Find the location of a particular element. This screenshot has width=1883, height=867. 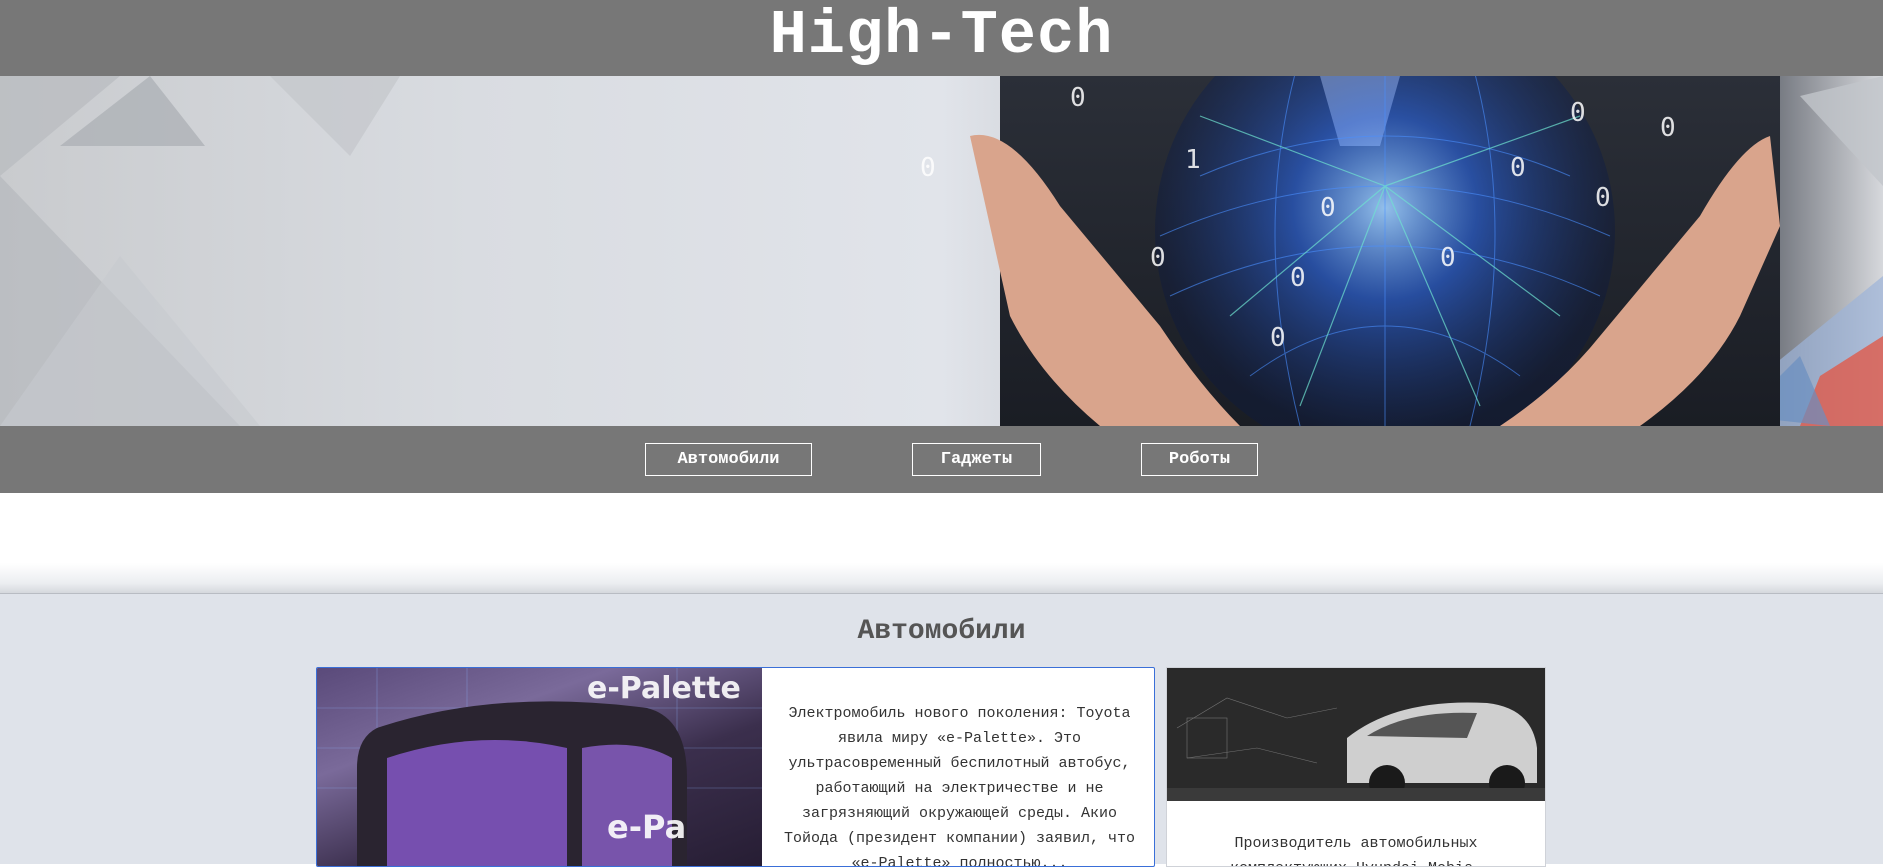

article-image-hyundai-car is located at coordinates (1356, 734).